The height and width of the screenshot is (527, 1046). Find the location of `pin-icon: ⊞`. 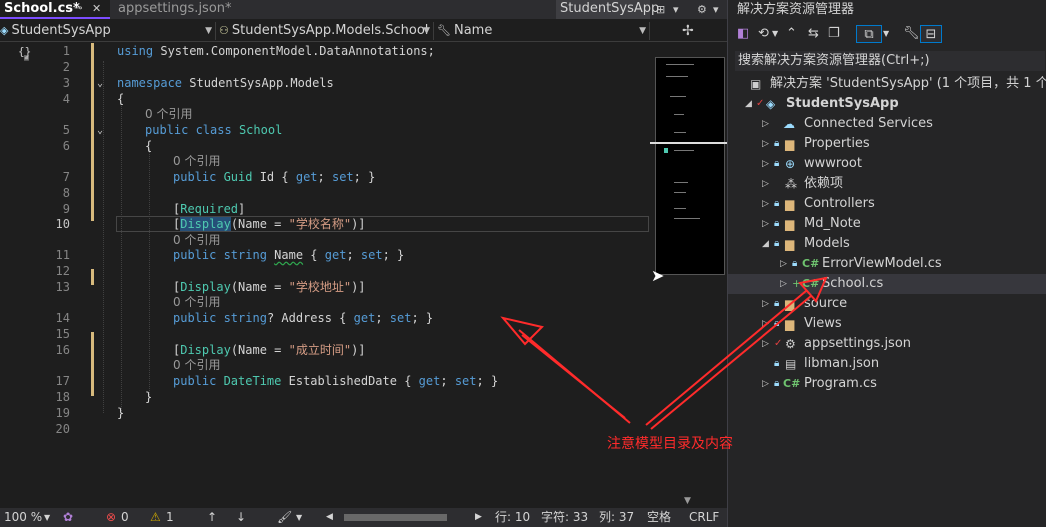

pin-icon: ⊞ is located at coordinates (660, 9).